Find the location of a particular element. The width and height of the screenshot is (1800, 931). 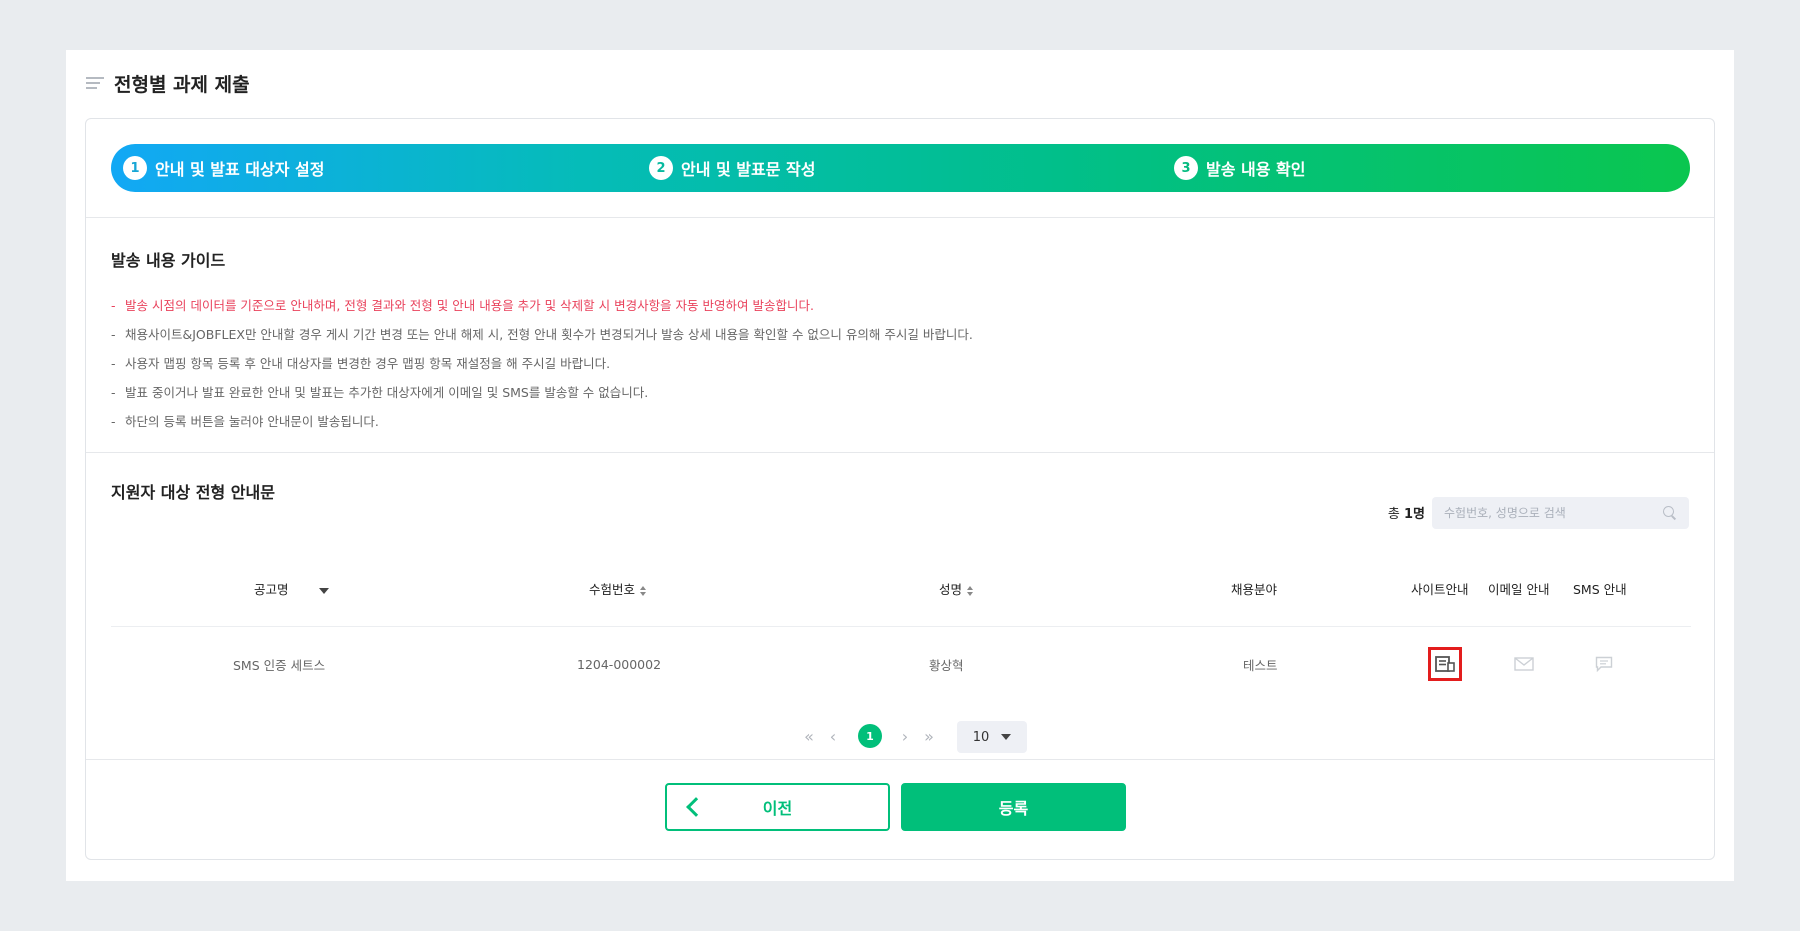

search-icon is located at coordinates (1670, 513).